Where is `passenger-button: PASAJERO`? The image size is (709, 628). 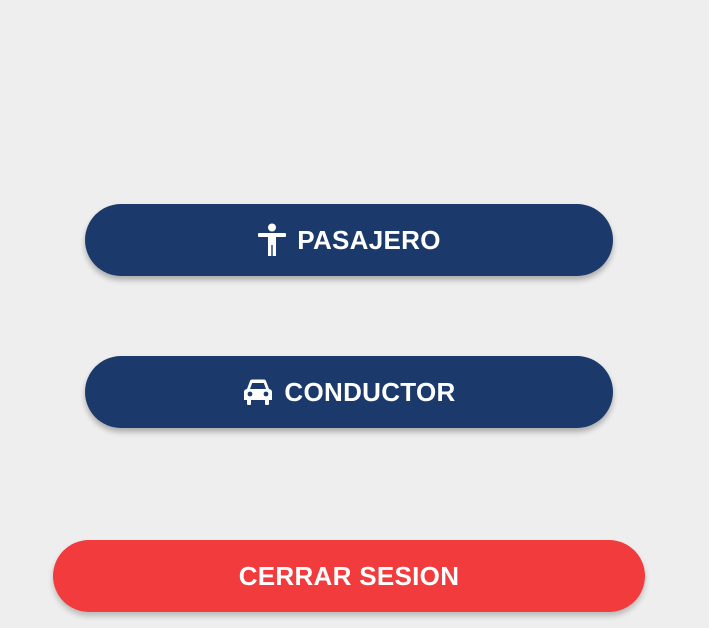
passenger-button: PASAJERO is located at coordinates (349, 240).